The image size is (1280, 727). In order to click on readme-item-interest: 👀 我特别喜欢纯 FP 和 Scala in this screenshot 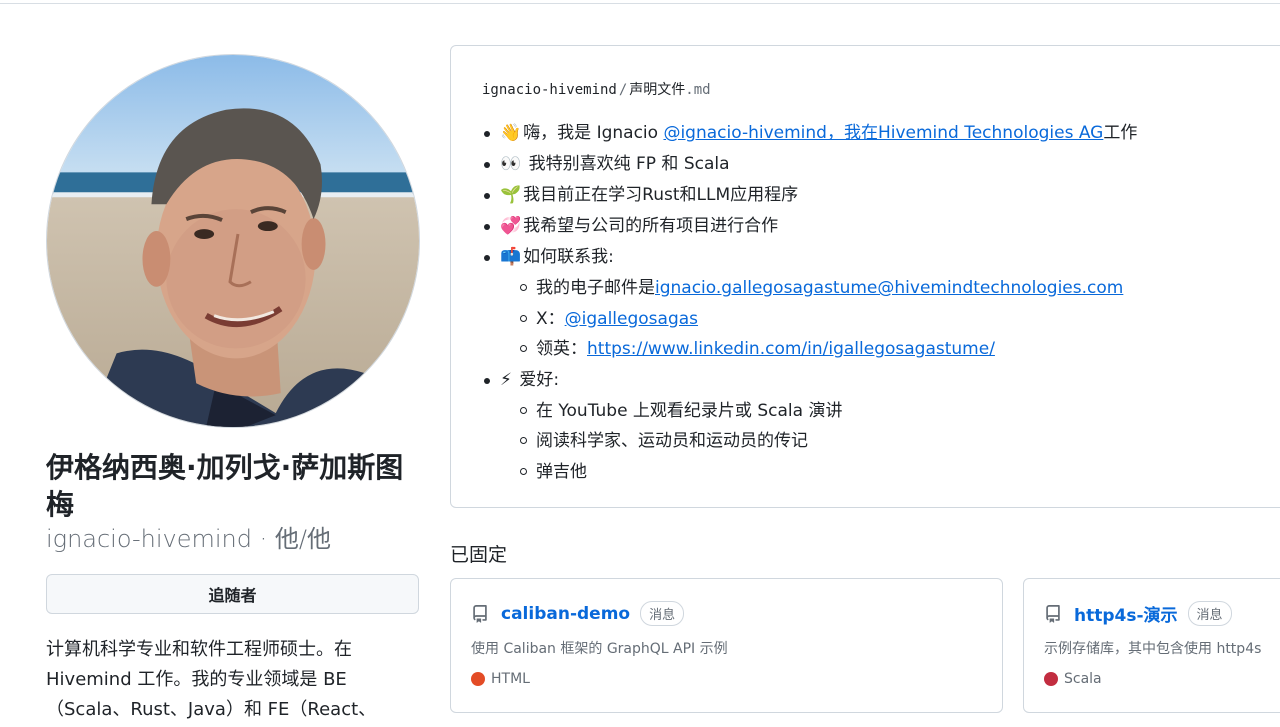, I will do `click(810, 164)`.